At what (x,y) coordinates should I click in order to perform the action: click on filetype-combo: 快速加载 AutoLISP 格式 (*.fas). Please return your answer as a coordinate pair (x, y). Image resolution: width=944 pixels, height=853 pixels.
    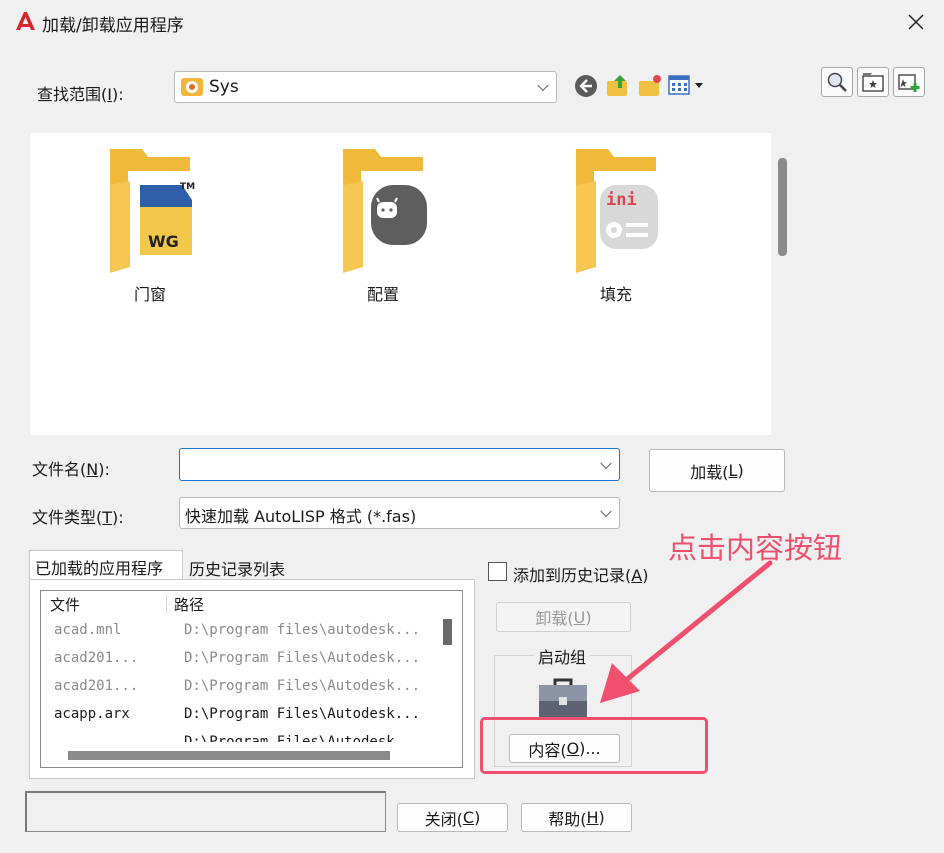
    Looking at the image, I should click on (399, 513).